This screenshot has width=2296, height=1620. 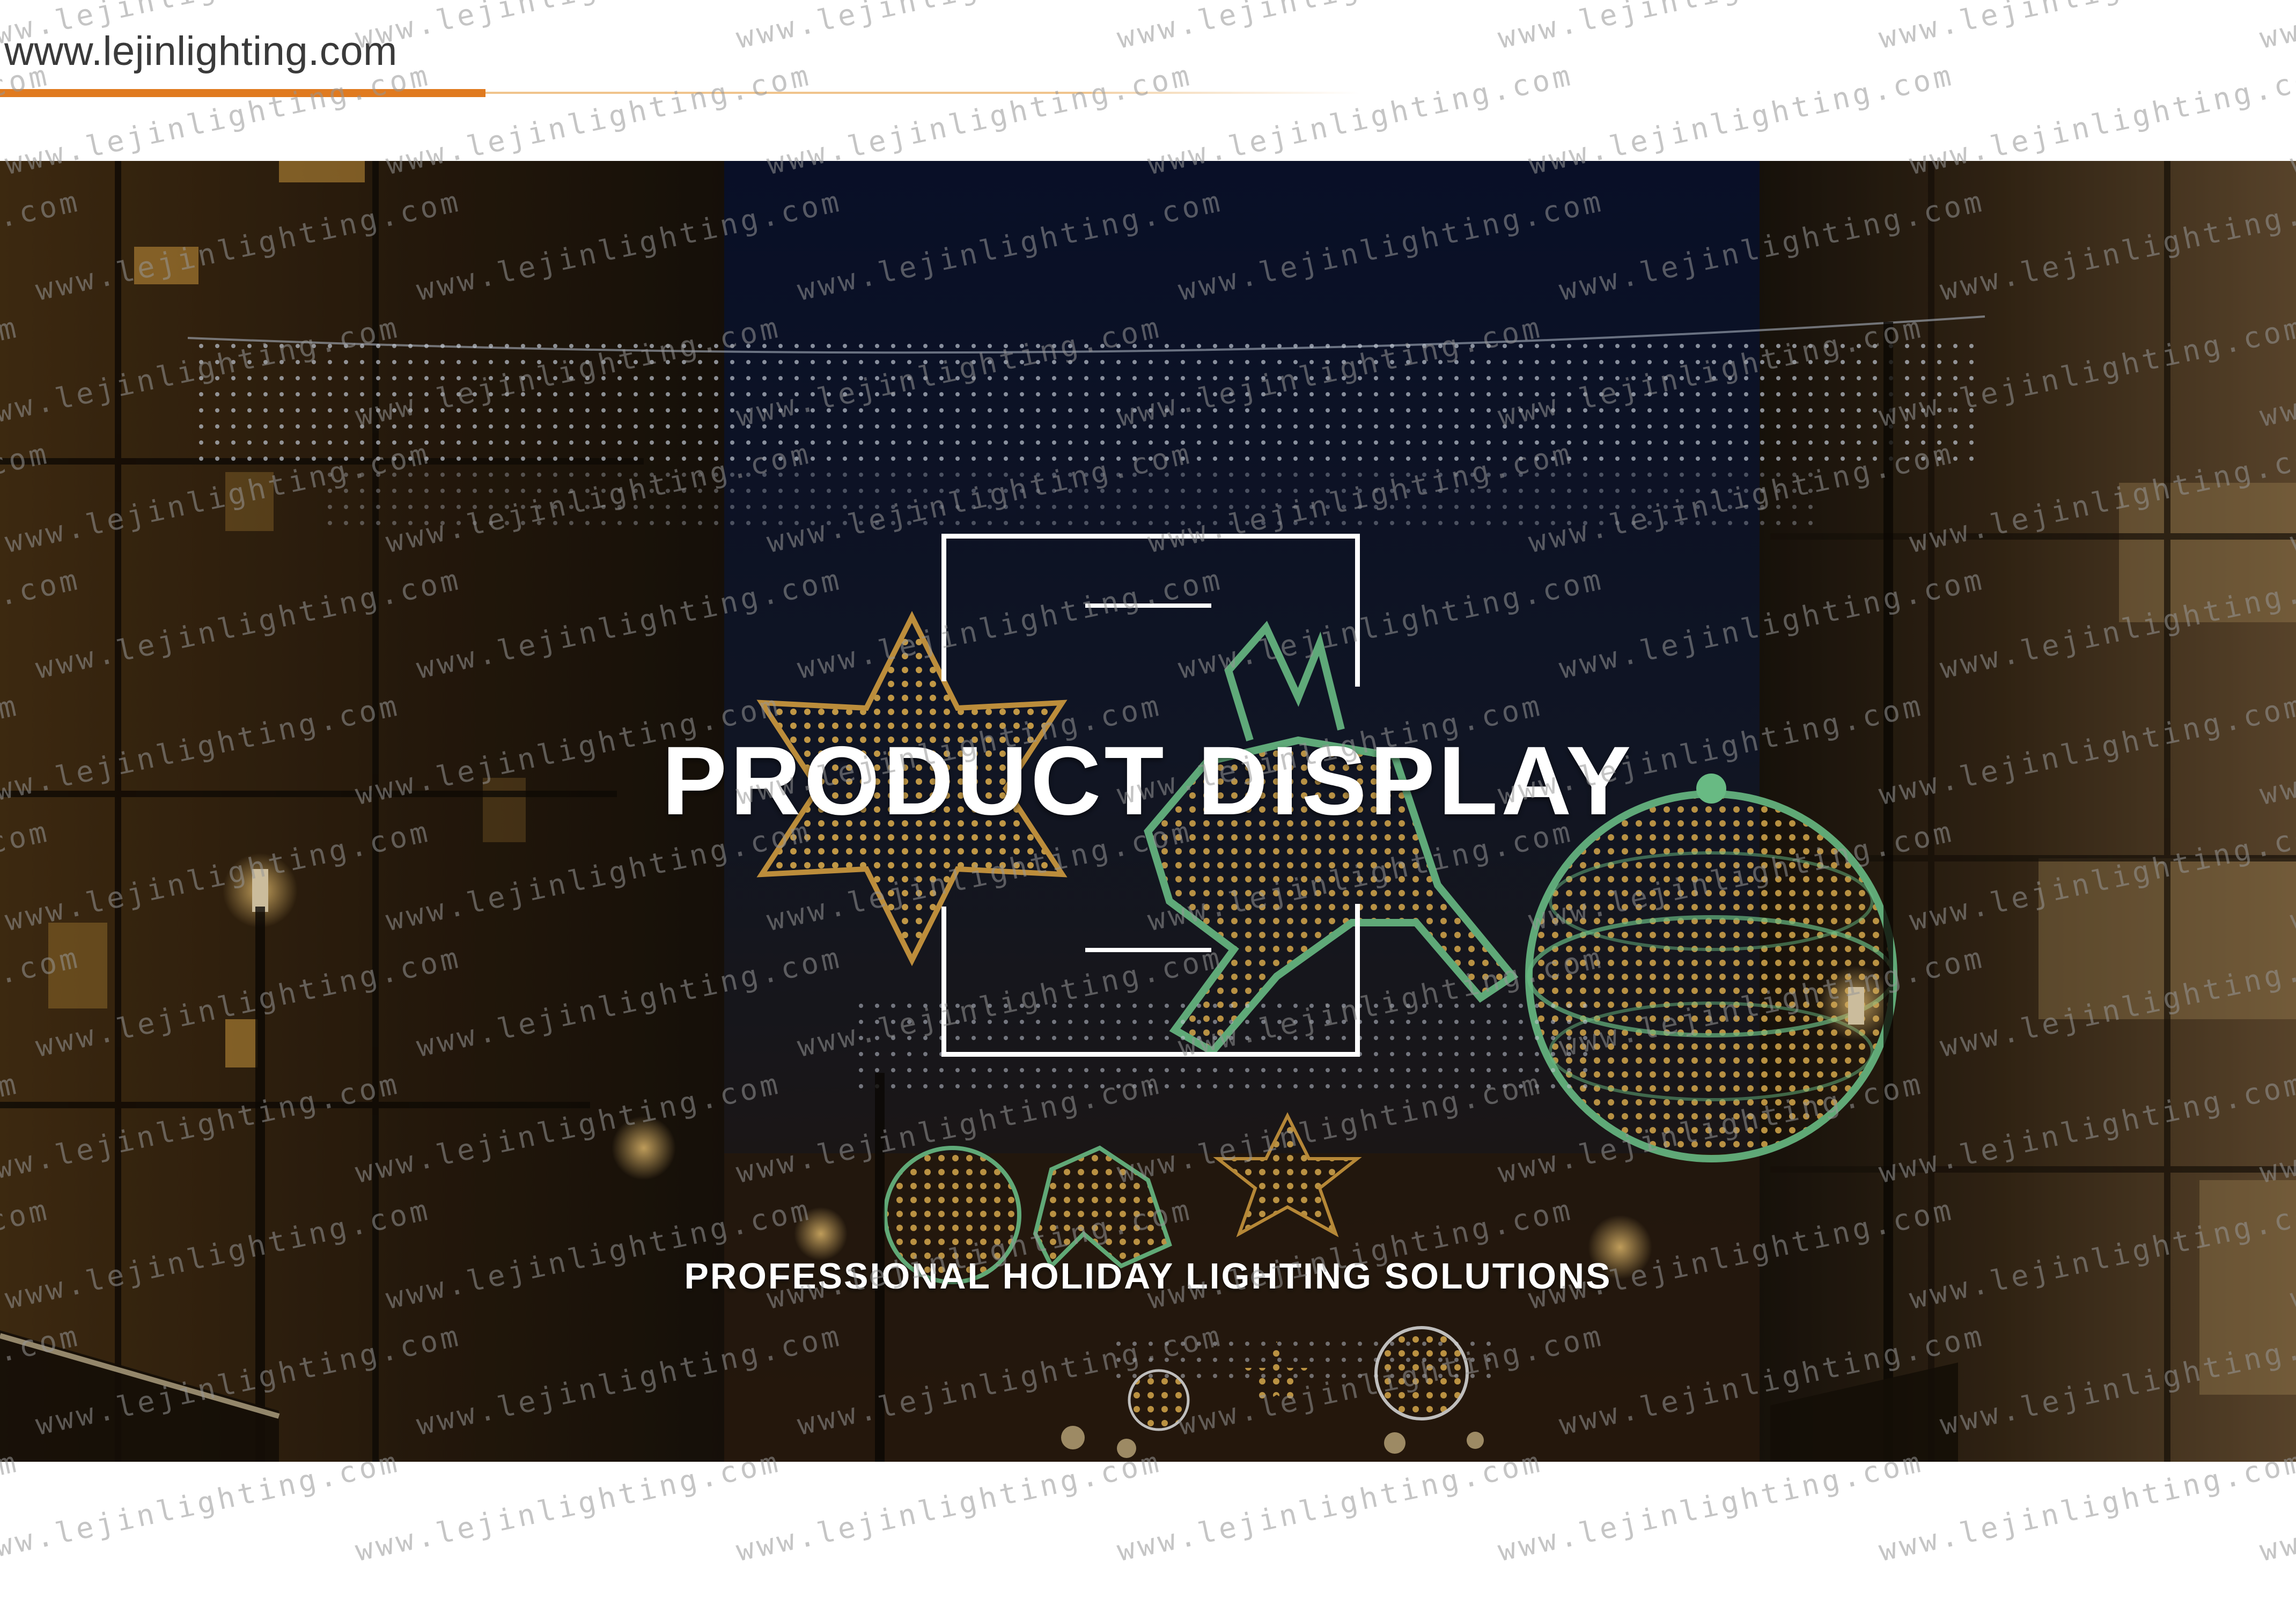 What do you see at coordinates (1148, 1276) in the screenshot?
I see `banner-subtitle: PROFESSIONAL HOLIDAY LIGHTING SOLUTIONS` at bounding box center [1148, 1276].